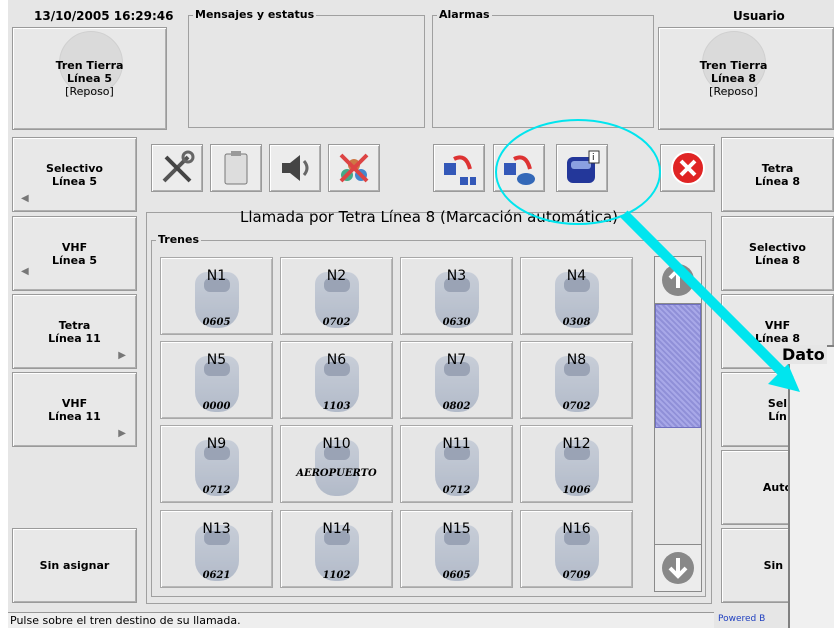 This screenshot has width=834, height=628. Describe the element at coordinates (707, 297) in the screenshot. I see `highlight-arrow` at that location.